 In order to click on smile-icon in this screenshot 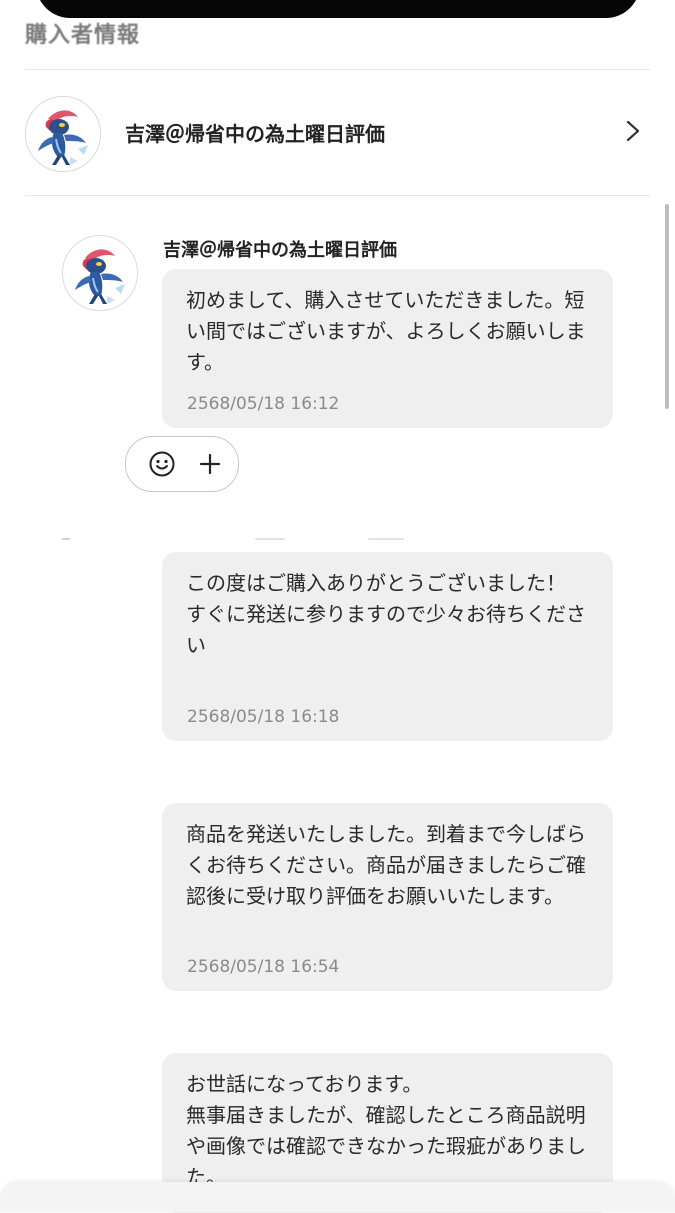, I will do `click(162, 464)`.